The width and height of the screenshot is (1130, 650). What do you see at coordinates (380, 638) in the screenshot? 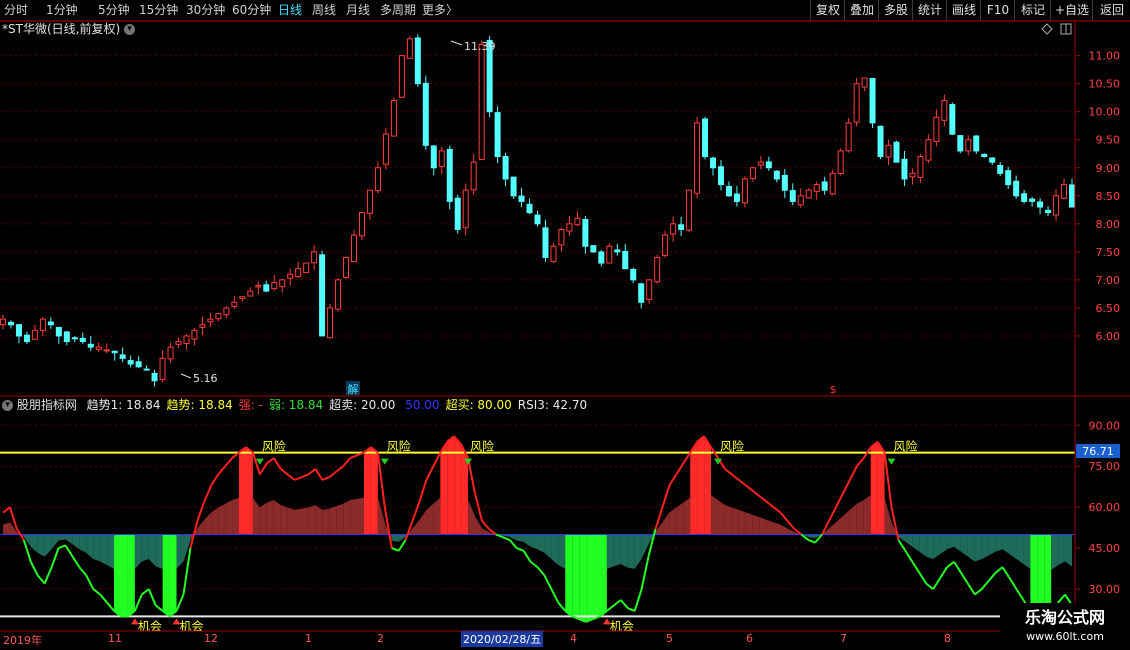
I see `date-label-month: 2` at bounding box center [380, 638].